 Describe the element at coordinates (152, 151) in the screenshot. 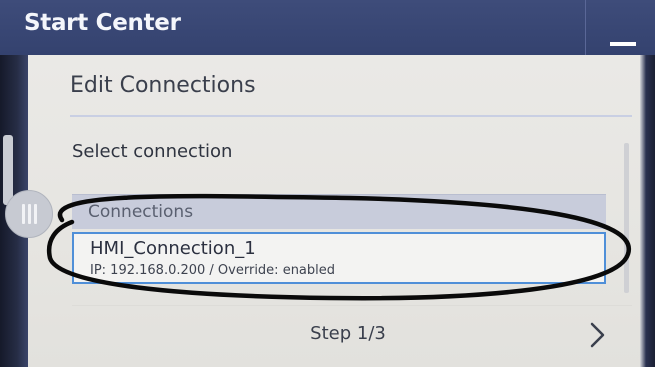

I see `section-label: Select connection` at that location.